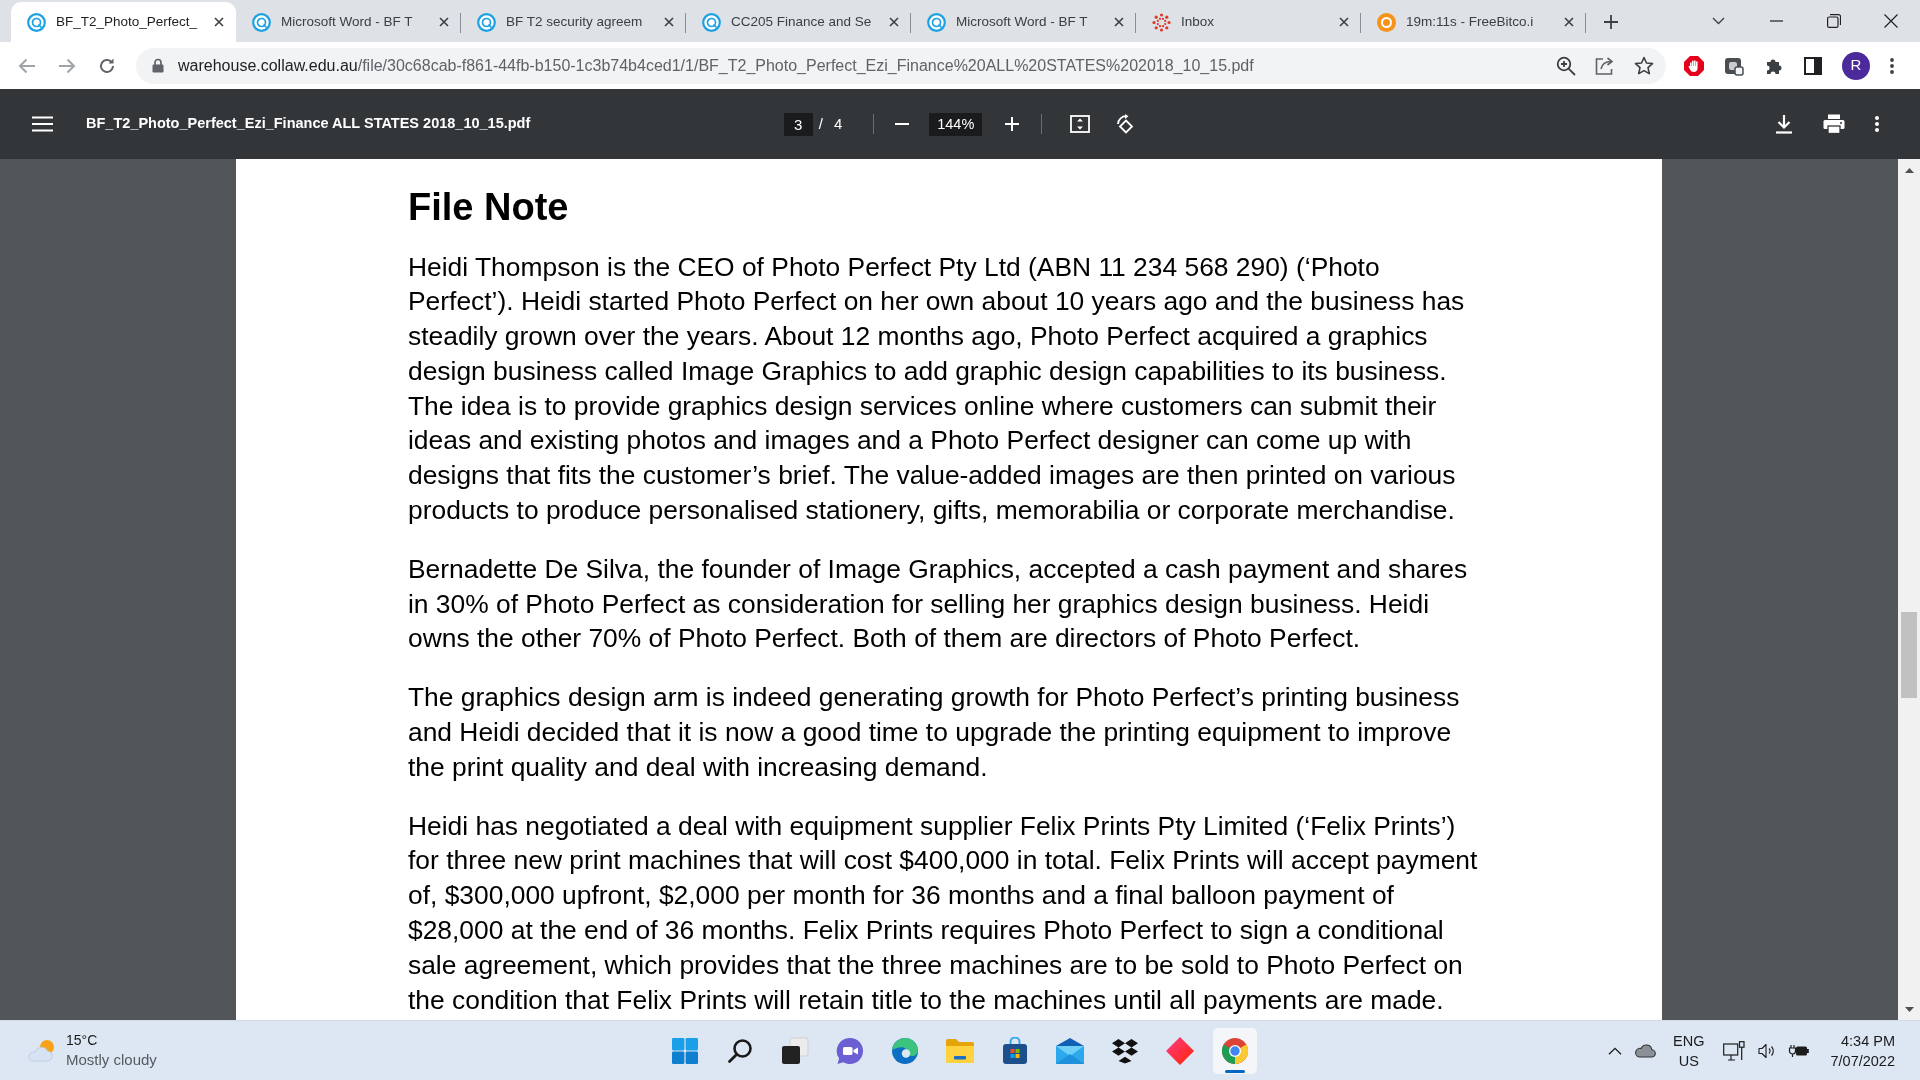 Image resolution: width=1920 pixels, height=1080 pixels. I want to click on restore-icon, so click(1833, 21).